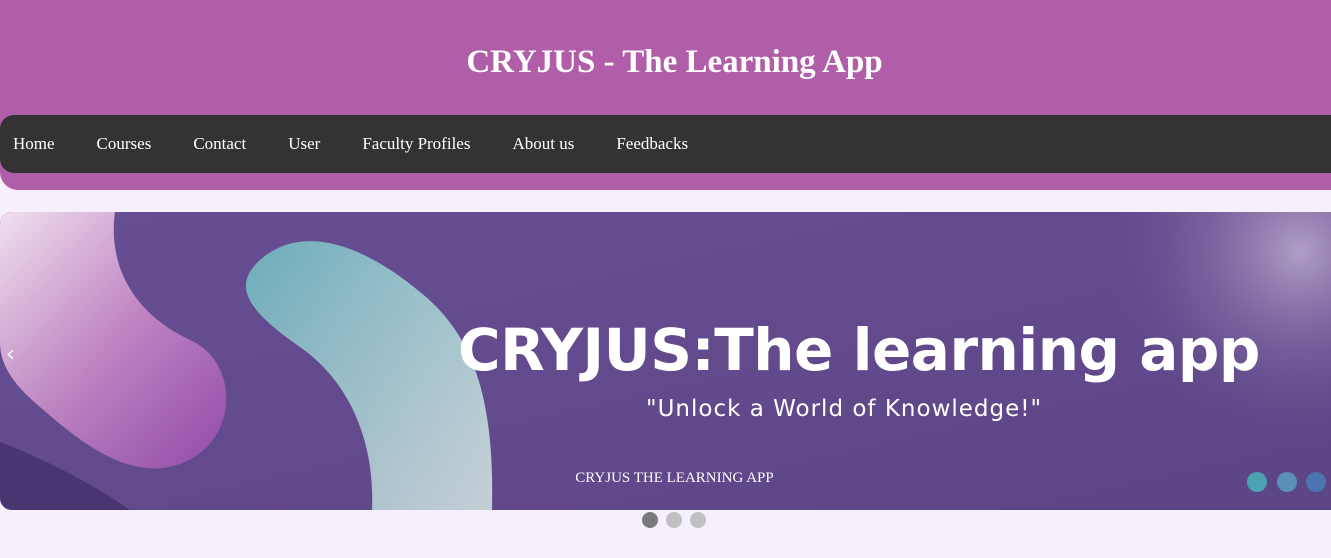 The width and height of the screenshot is (1331, 558). What do you see at coordinates (219, 144) in the screenshot?
I see `nav-contact: Contact` at bounding box center [219, 144].